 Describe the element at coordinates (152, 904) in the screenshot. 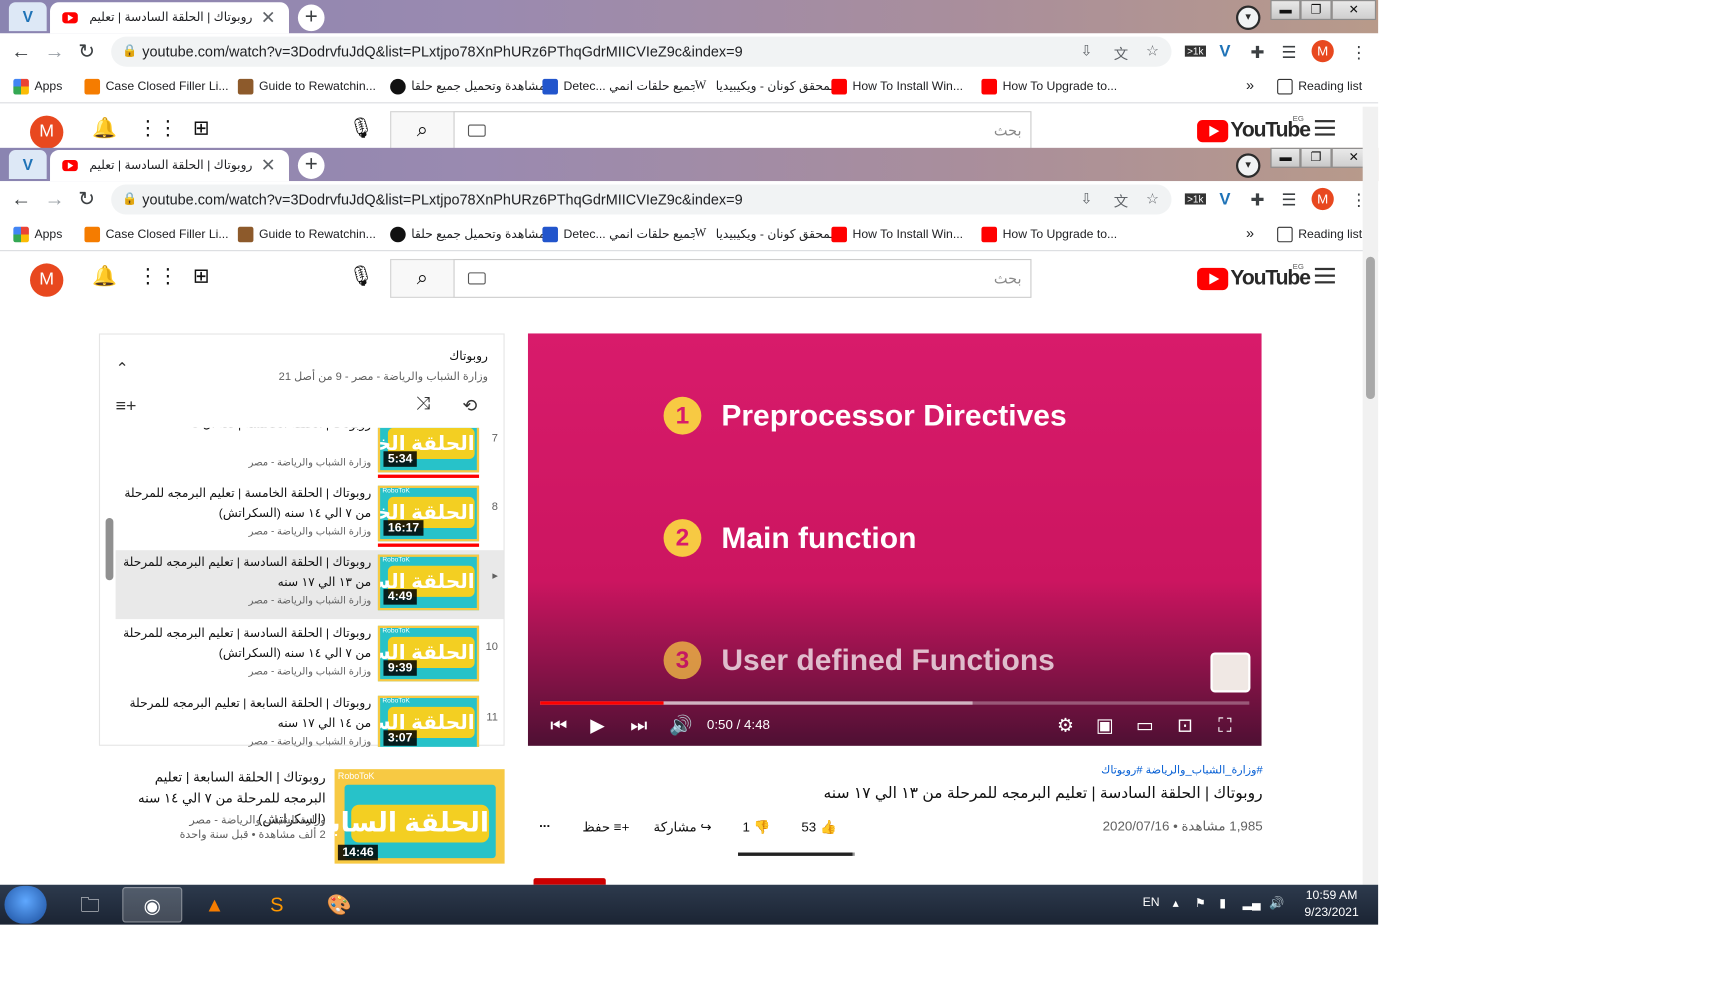

I see `chrome-icon: ◉` at that location.